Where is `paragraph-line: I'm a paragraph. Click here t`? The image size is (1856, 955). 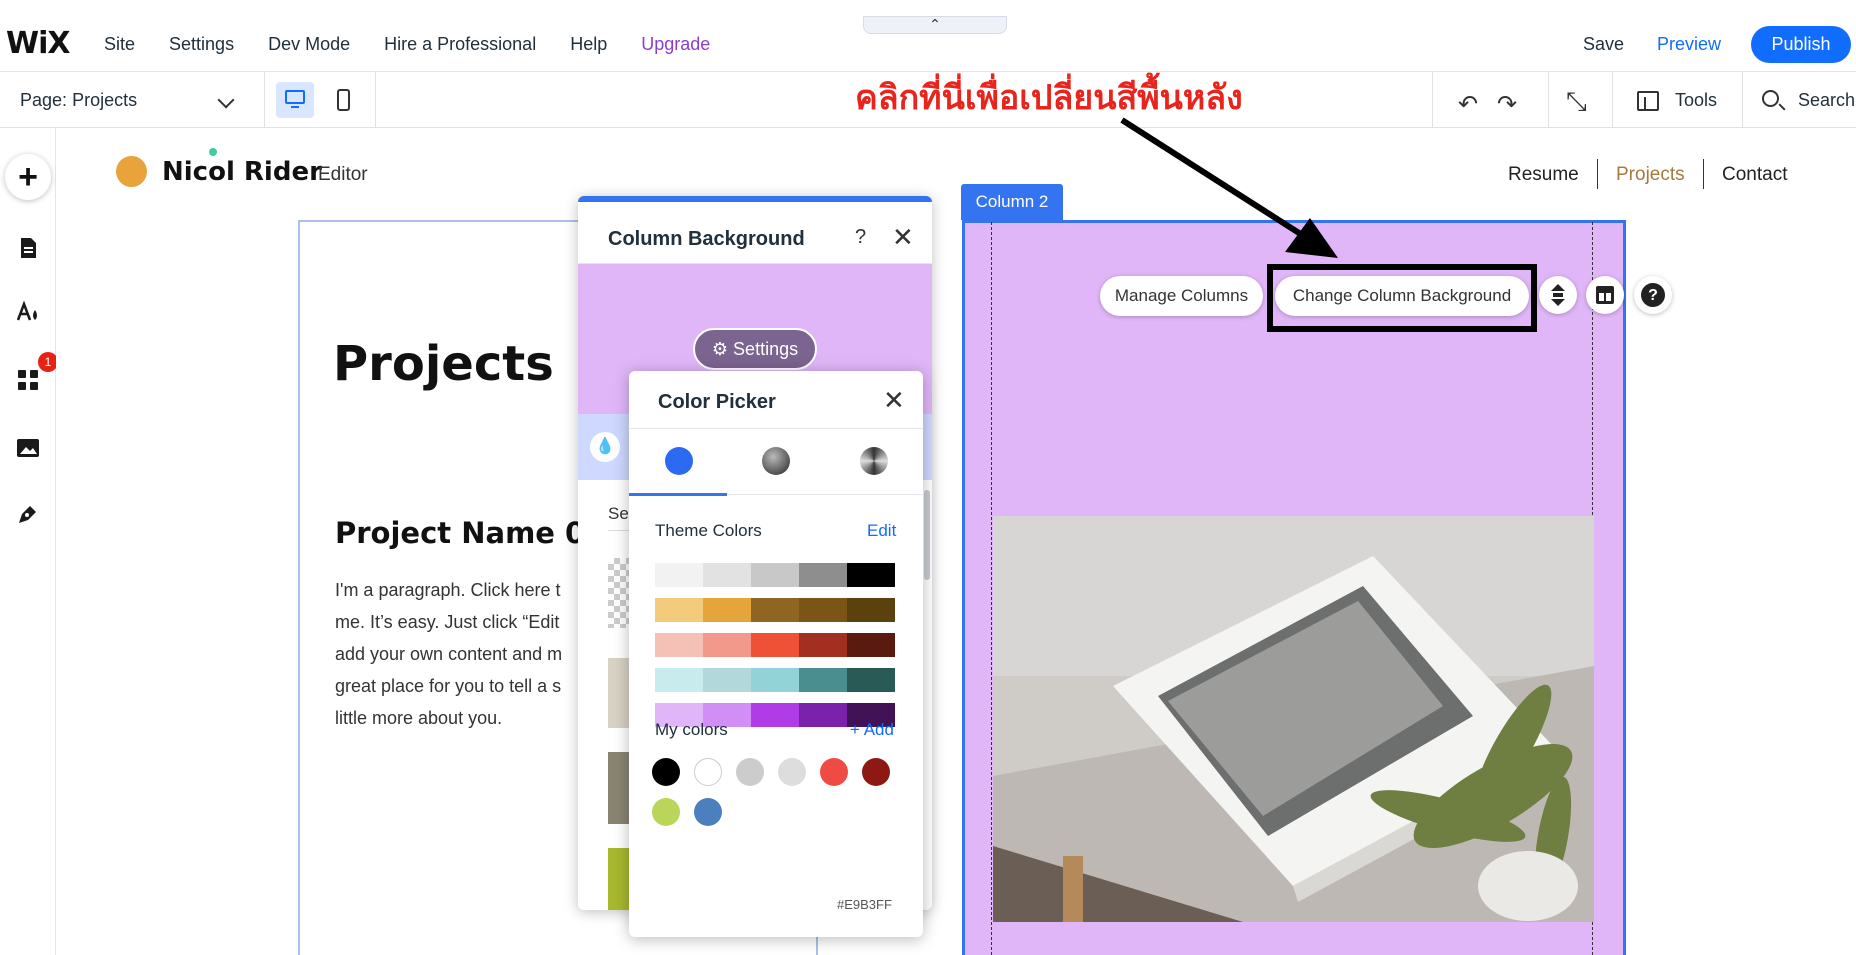
paragraph-line: I'm a paragraph. Click here t is located at coordinates (448, 590).